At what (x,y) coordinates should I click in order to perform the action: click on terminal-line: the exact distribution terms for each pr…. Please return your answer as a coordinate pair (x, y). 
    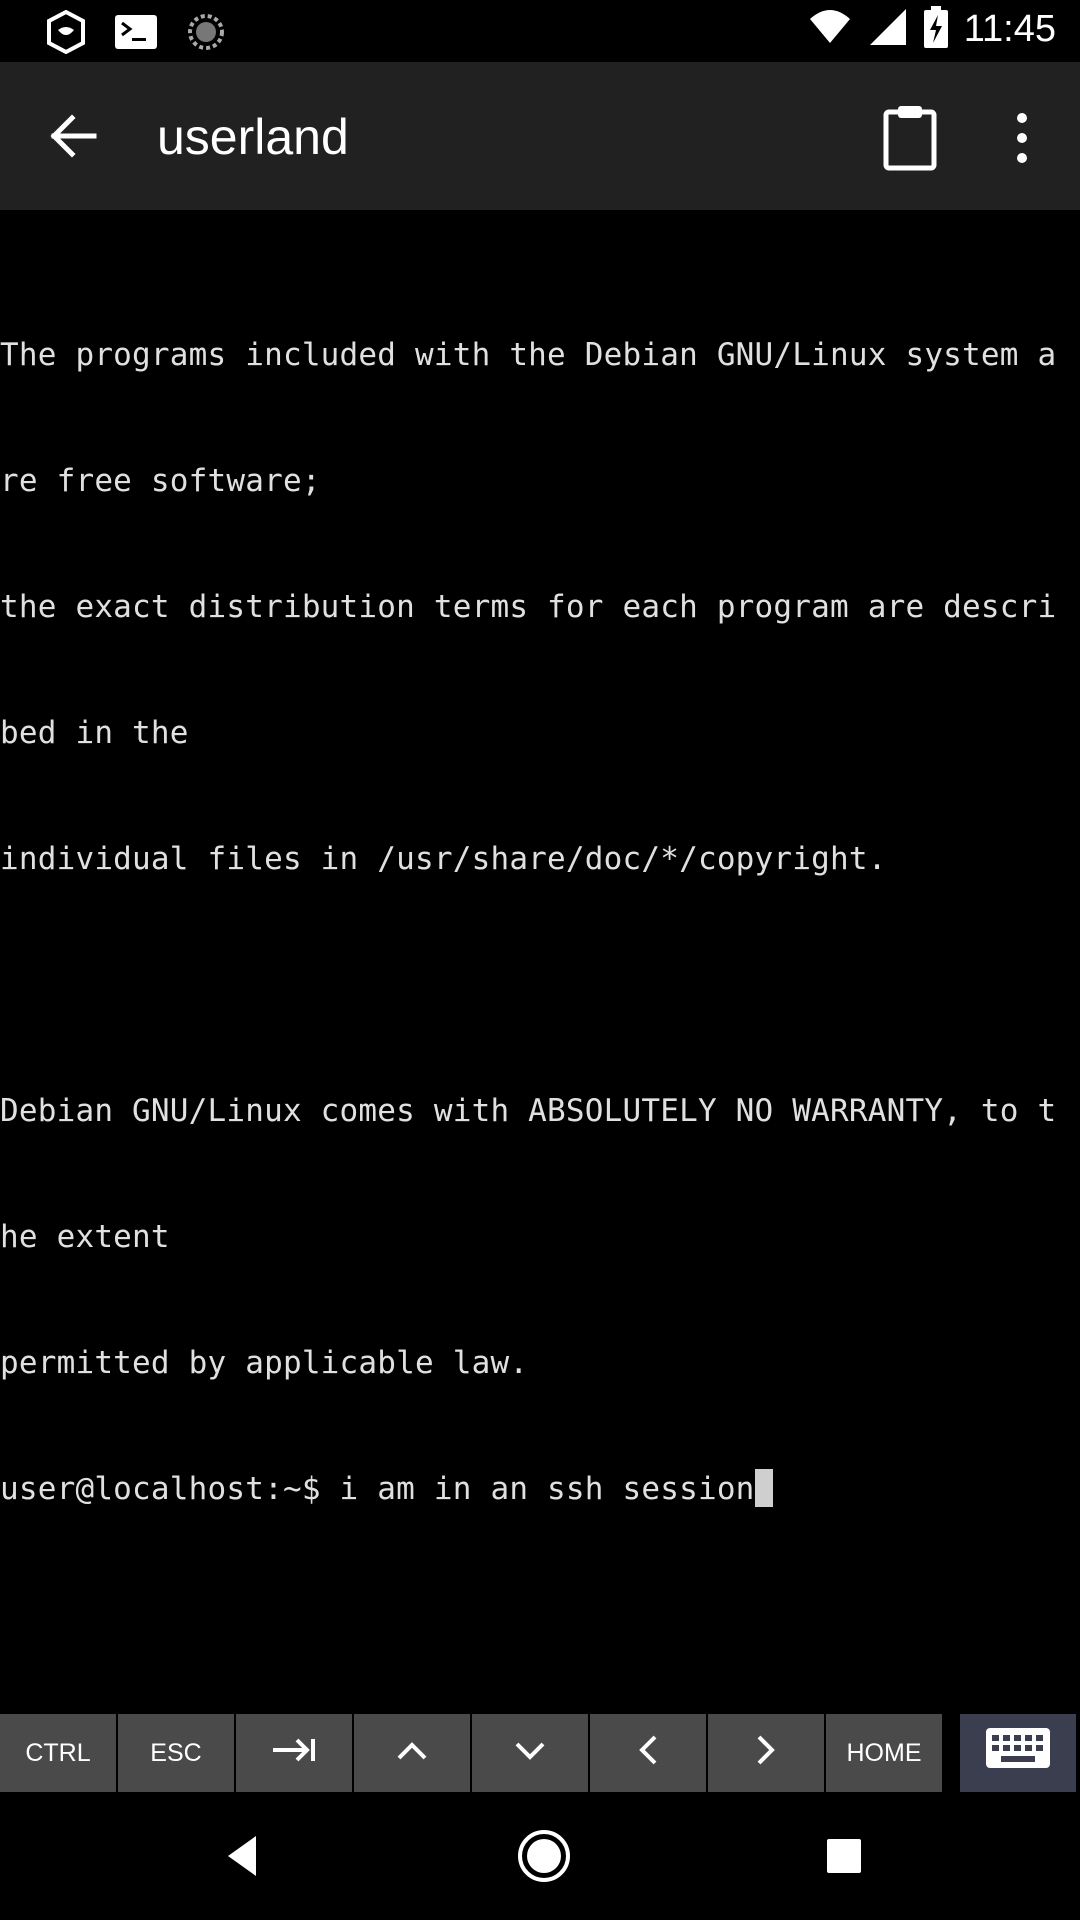
    Looking at the image, I should click on (528, 607).